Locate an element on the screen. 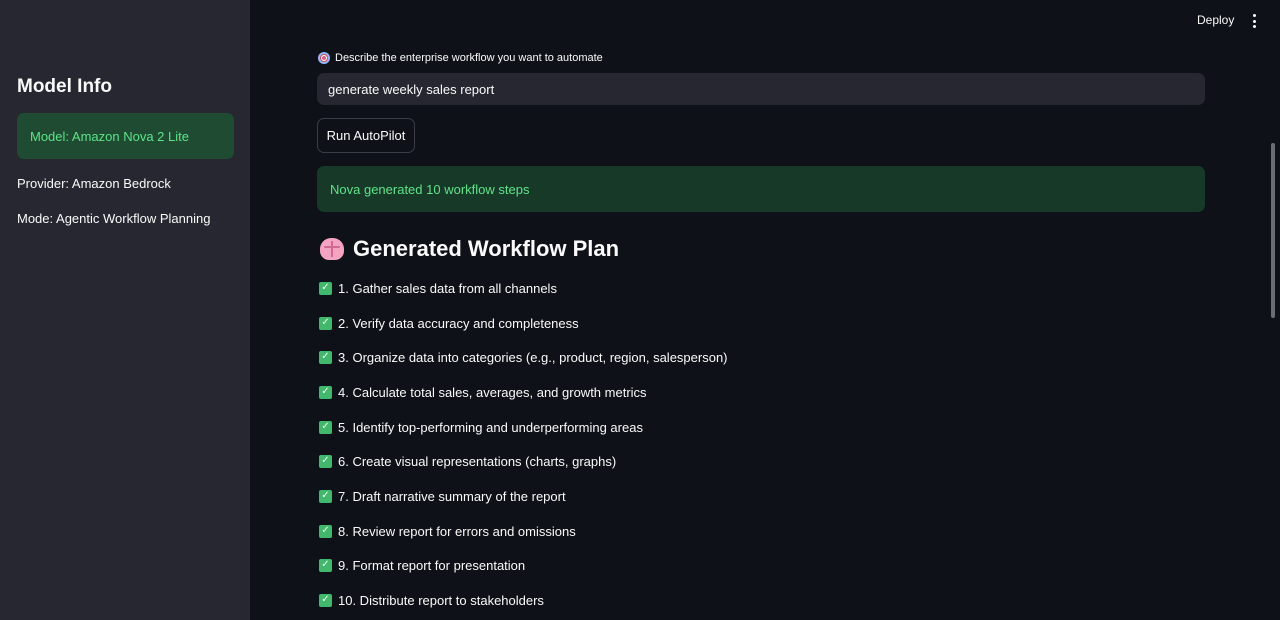  mode-label: Mode: Agentic Workflow Planning is located at coordinates (114, 218).